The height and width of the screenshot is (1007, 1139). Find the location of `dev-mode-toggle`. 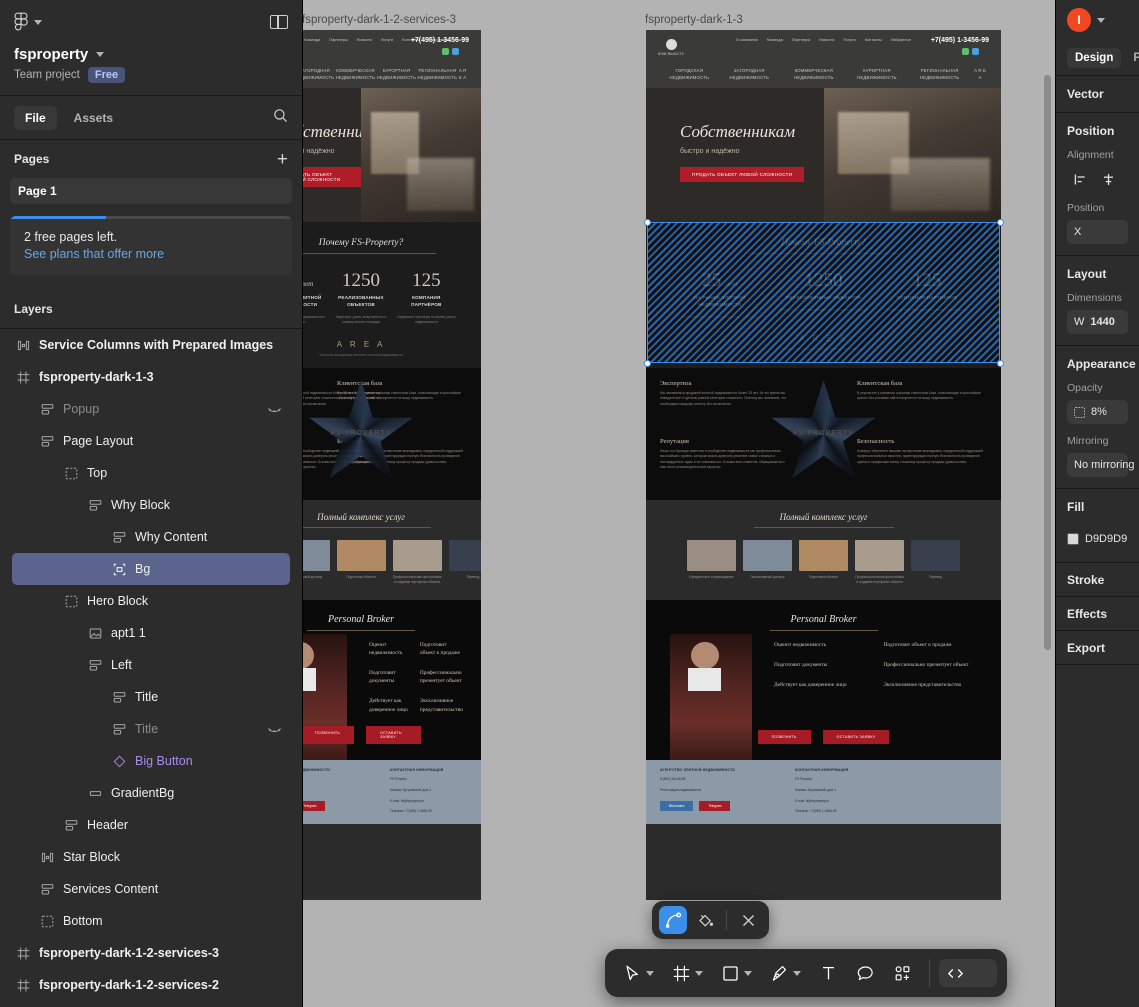

dev-mode-toggle is located at coordinates (968, 973).